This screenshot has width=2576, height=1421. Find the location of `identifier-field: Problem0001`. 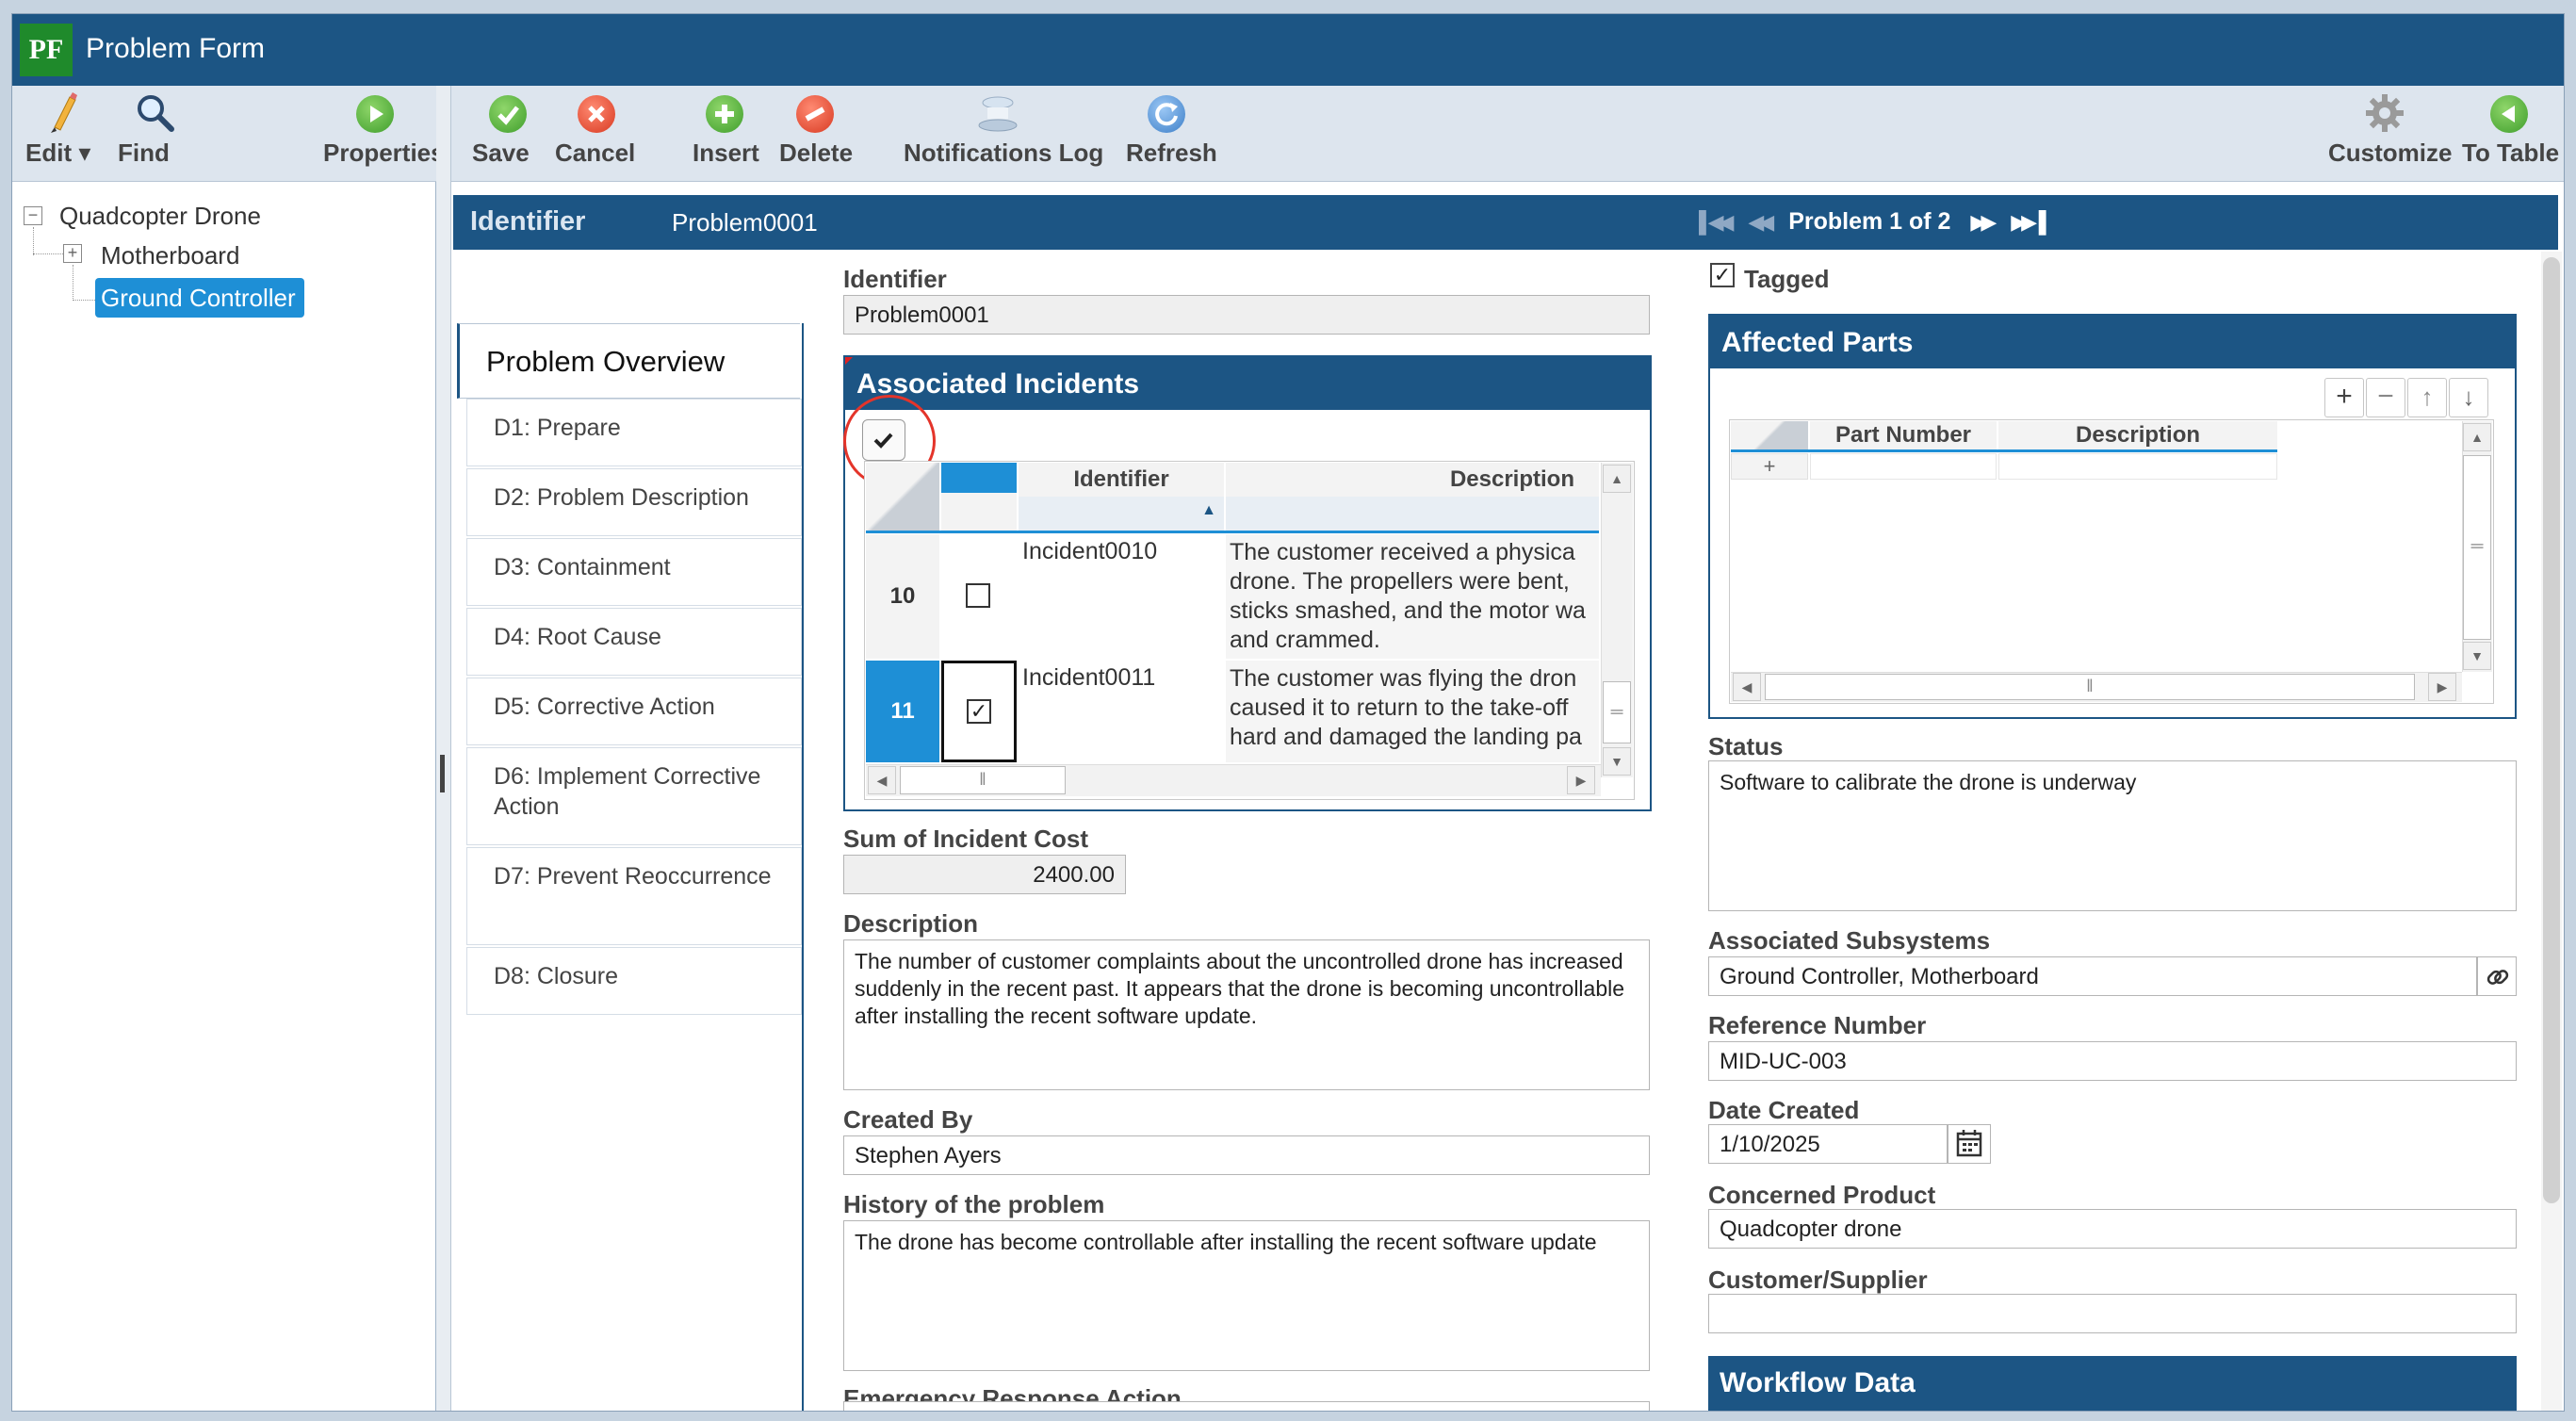

identifier-field: Problem0001 is located at coordinates (1246, 315).